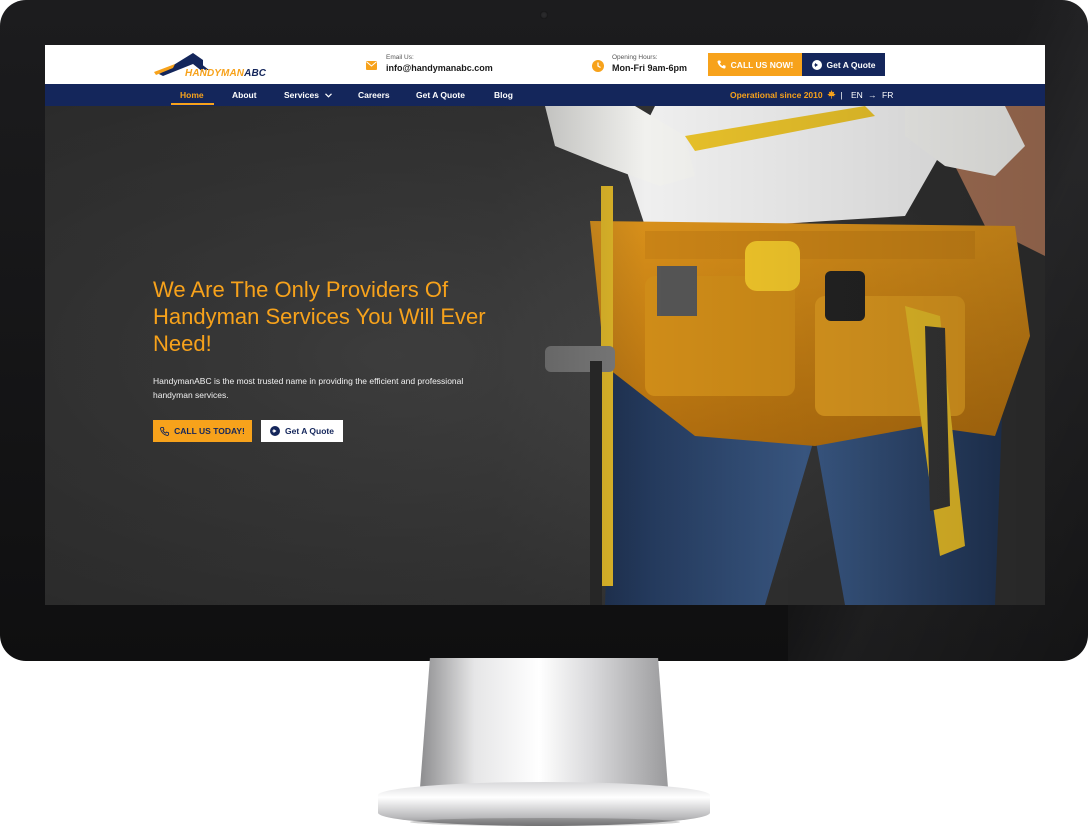 This screenshot has height=829, width=1088. I want to click on get-quote-header-label: Get A Quote, so click(851, 64).